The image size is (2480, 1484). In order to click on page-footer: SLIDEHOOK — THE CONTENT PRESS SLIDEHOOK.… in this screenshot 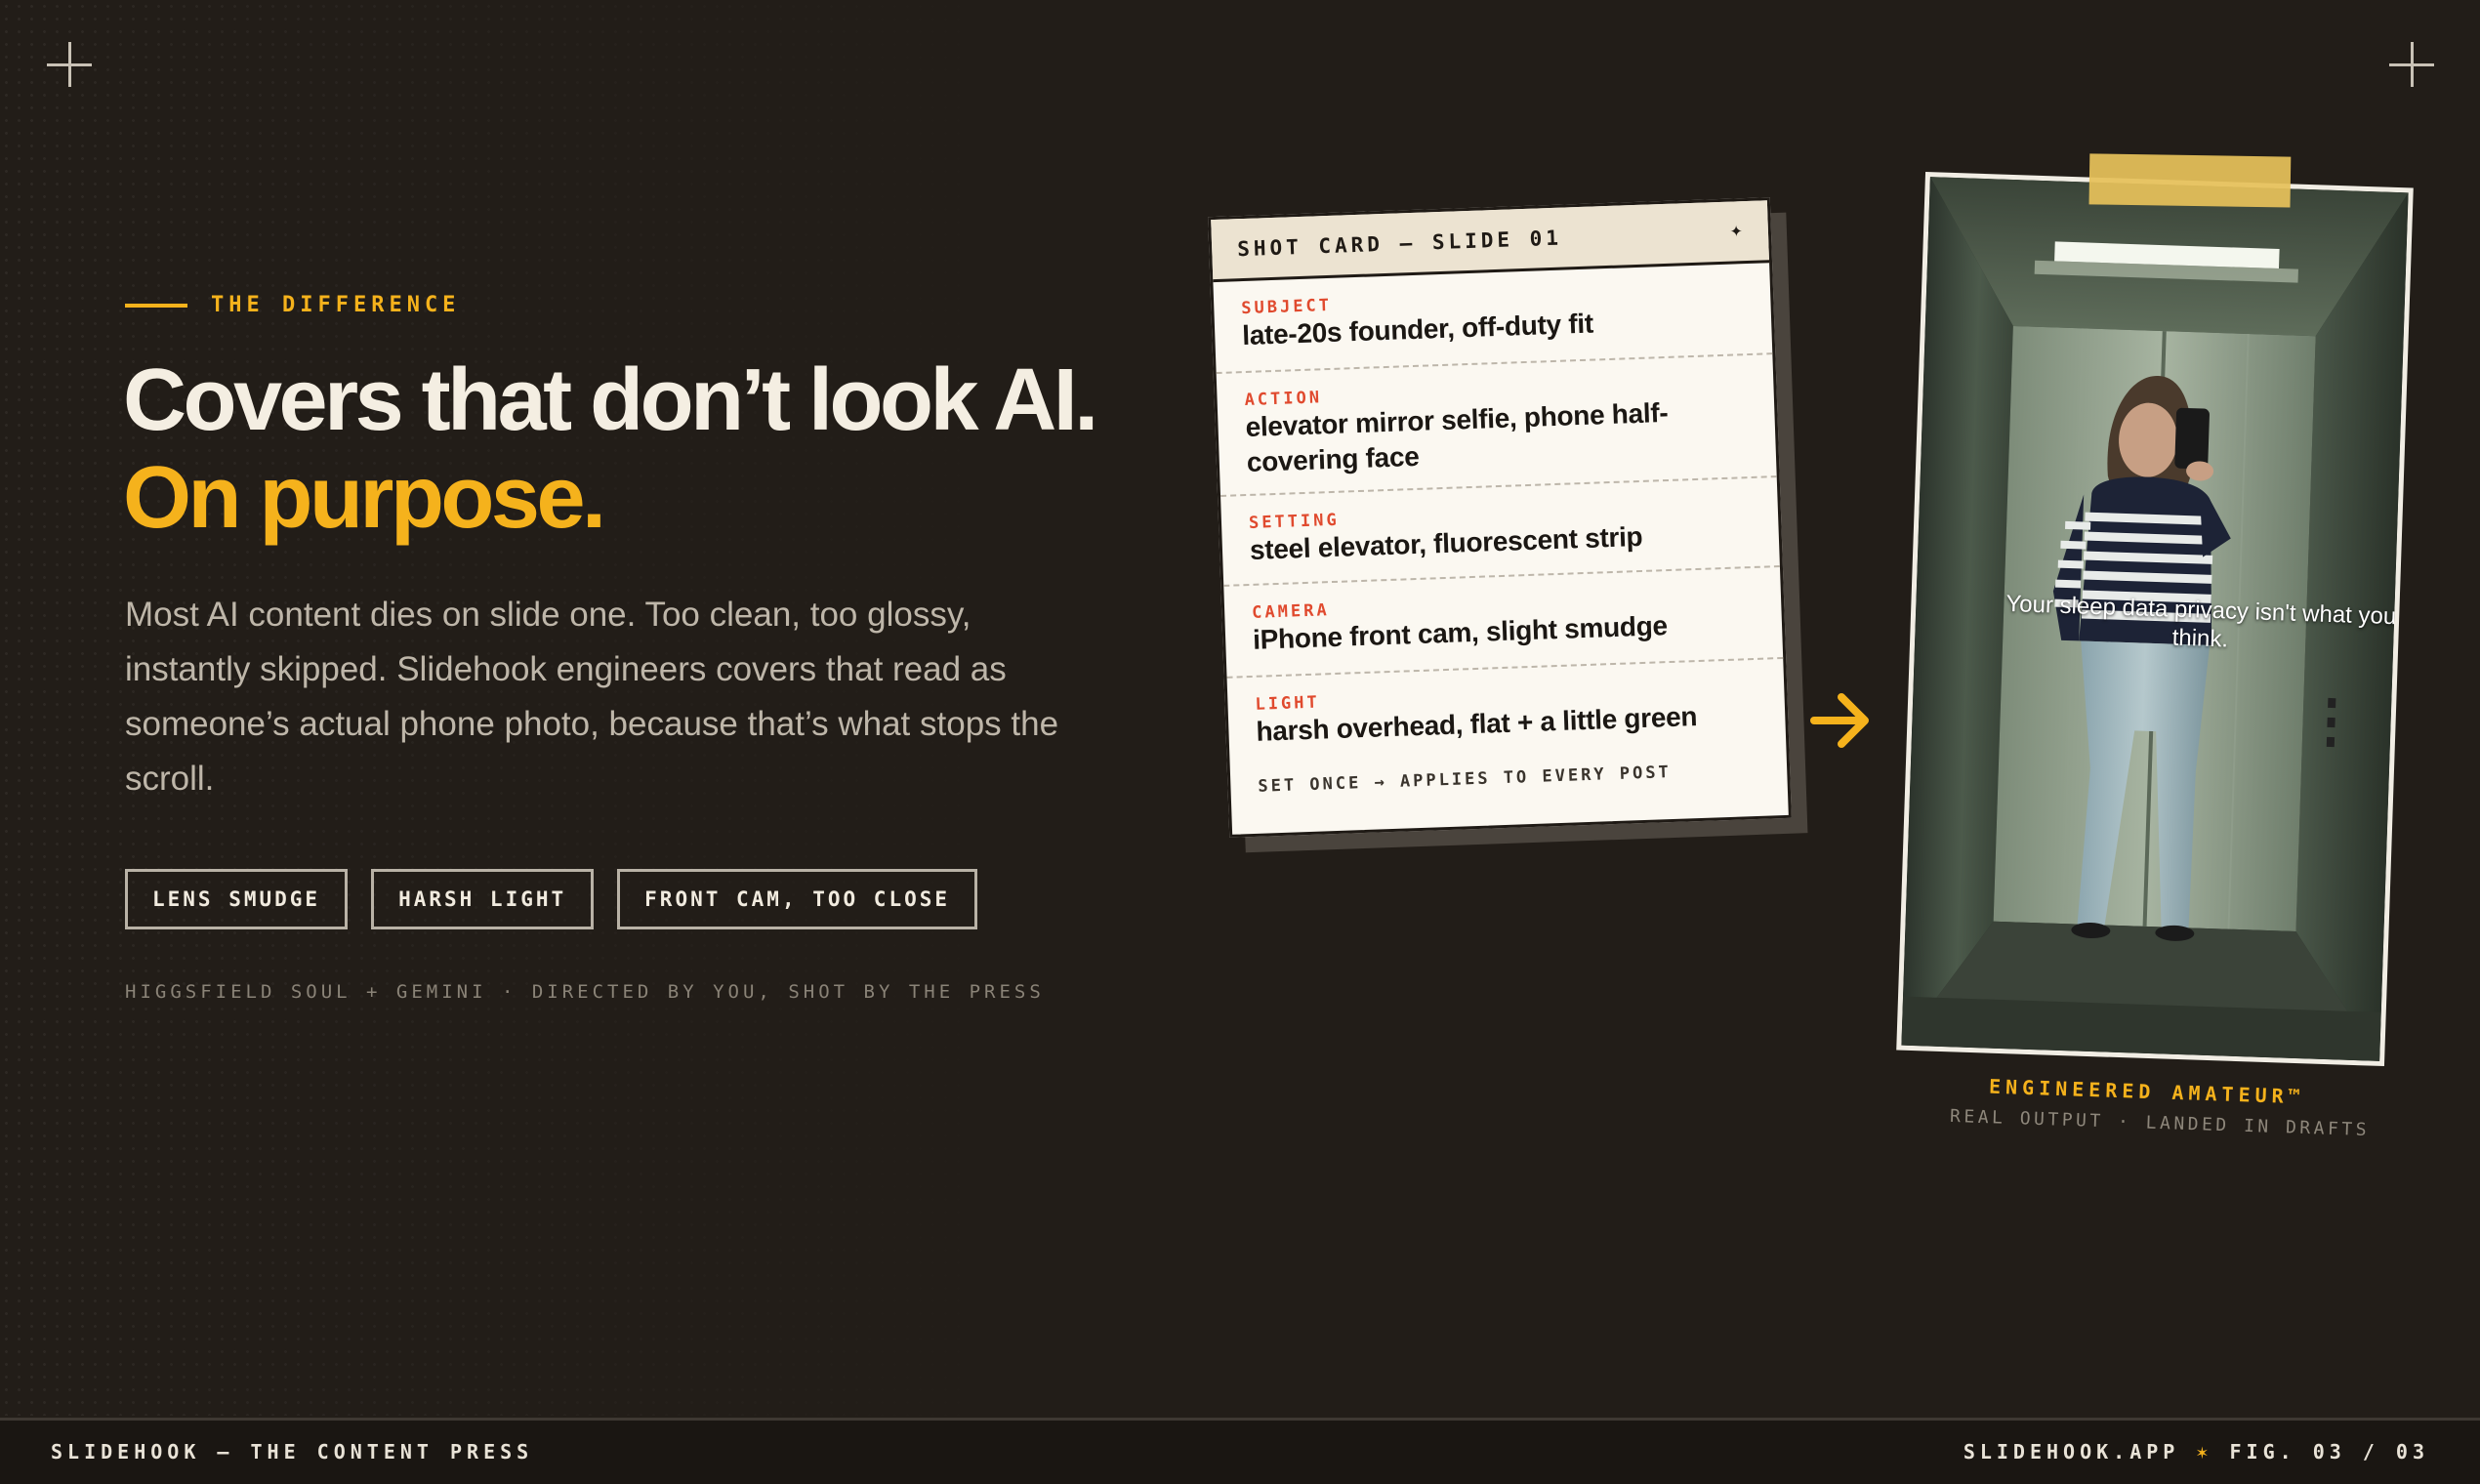, I will do `click(1240, 1451)`.